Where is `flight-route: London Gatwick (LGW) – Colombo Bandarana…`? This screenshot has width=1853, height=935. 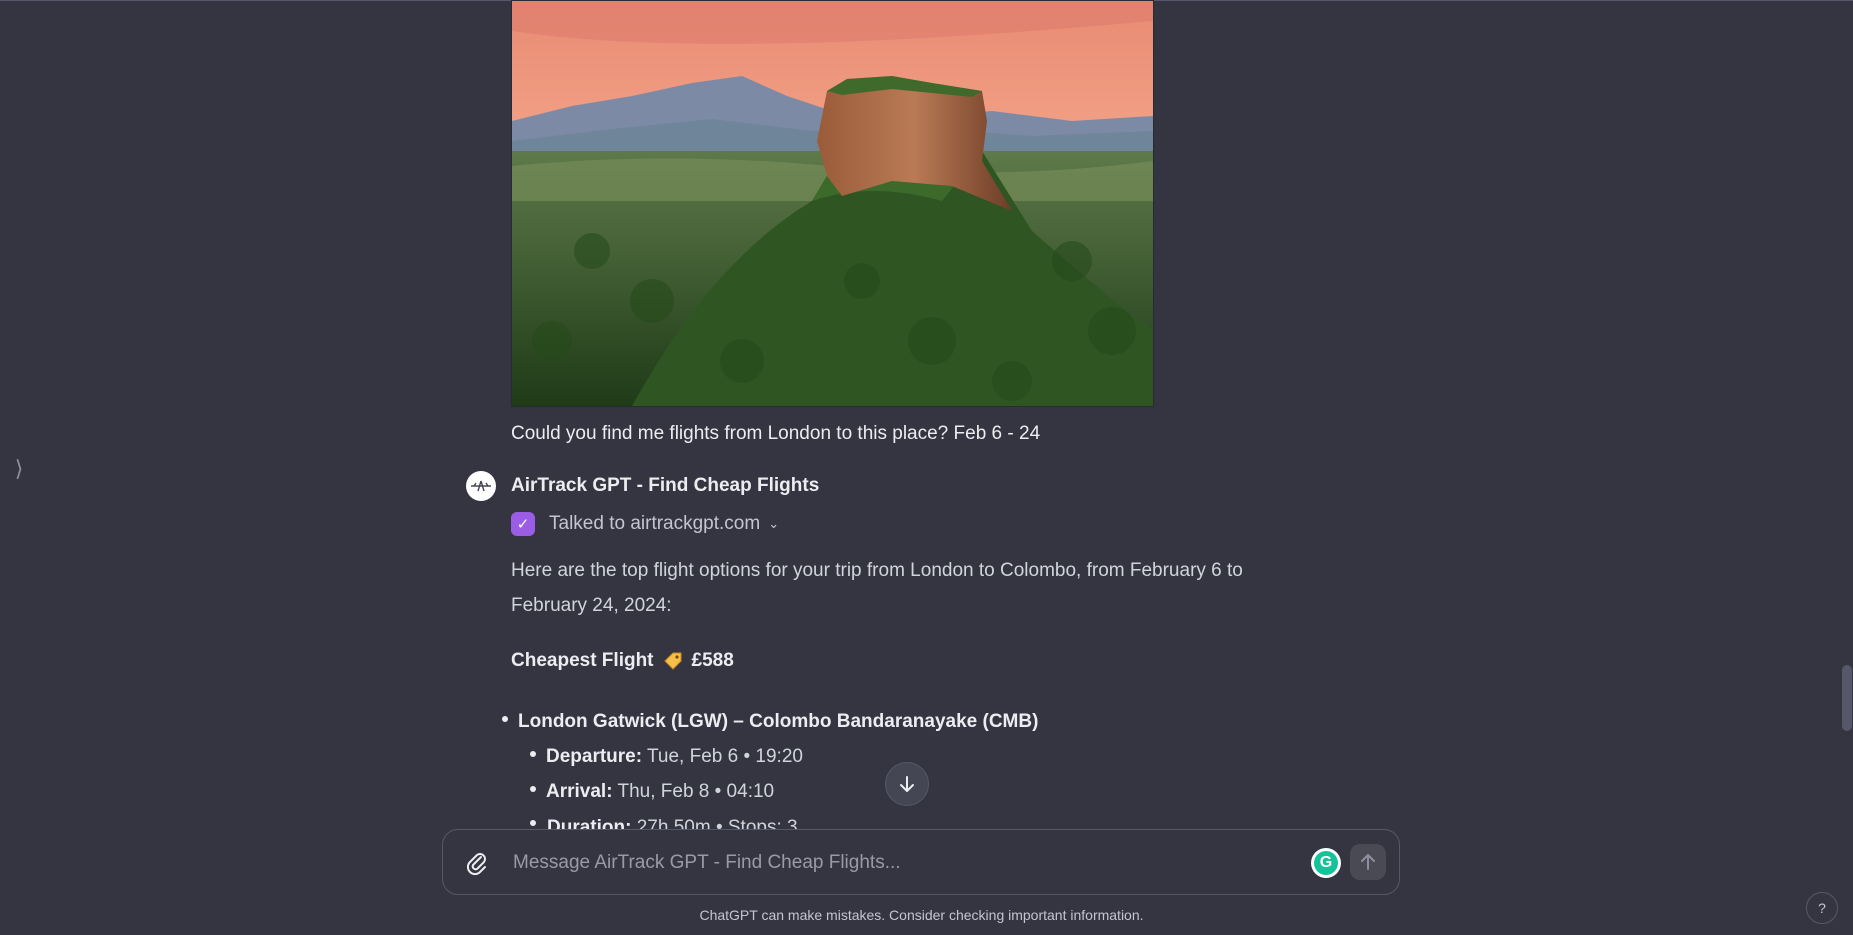
flight-route: London Gatwick (LGW) – Colombo Bandarana… is located at coordinates (778, 721).